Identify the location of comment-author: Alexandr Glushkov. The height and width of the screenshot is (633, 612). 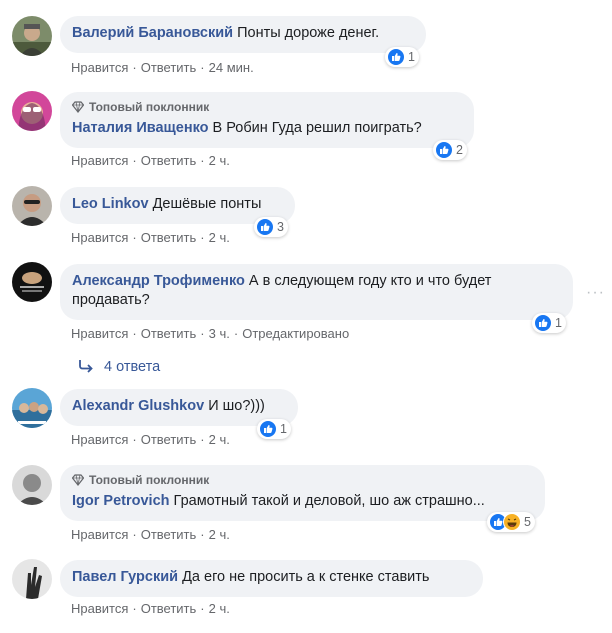
(138, 406).